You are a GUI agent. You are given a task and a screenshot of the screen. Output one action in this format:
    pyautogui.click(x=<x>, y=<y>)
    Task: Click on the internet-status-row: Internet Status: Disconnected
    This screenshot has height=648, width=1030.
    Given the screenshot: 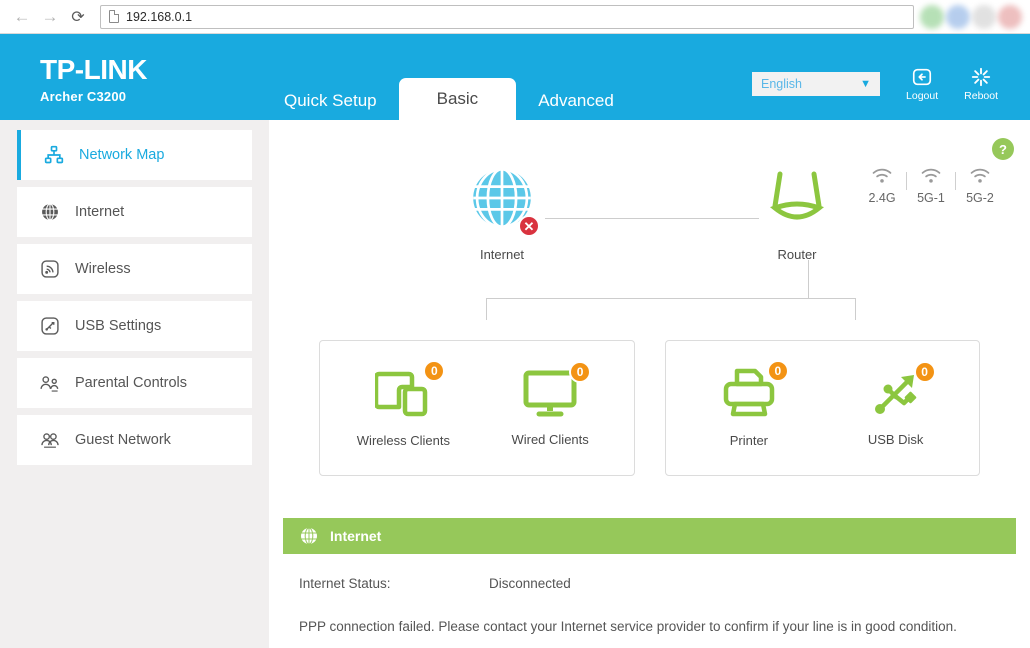 What is the action you would take?
    pyautogui.click(x=649, y=583)
    